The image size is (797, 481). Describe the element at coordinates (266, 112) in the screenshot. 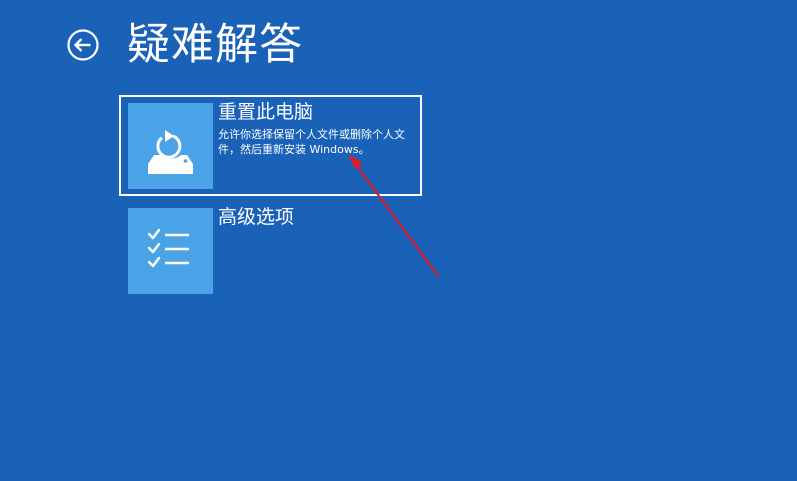

I see `reset-pc-title: 重置此电脑` at that location.